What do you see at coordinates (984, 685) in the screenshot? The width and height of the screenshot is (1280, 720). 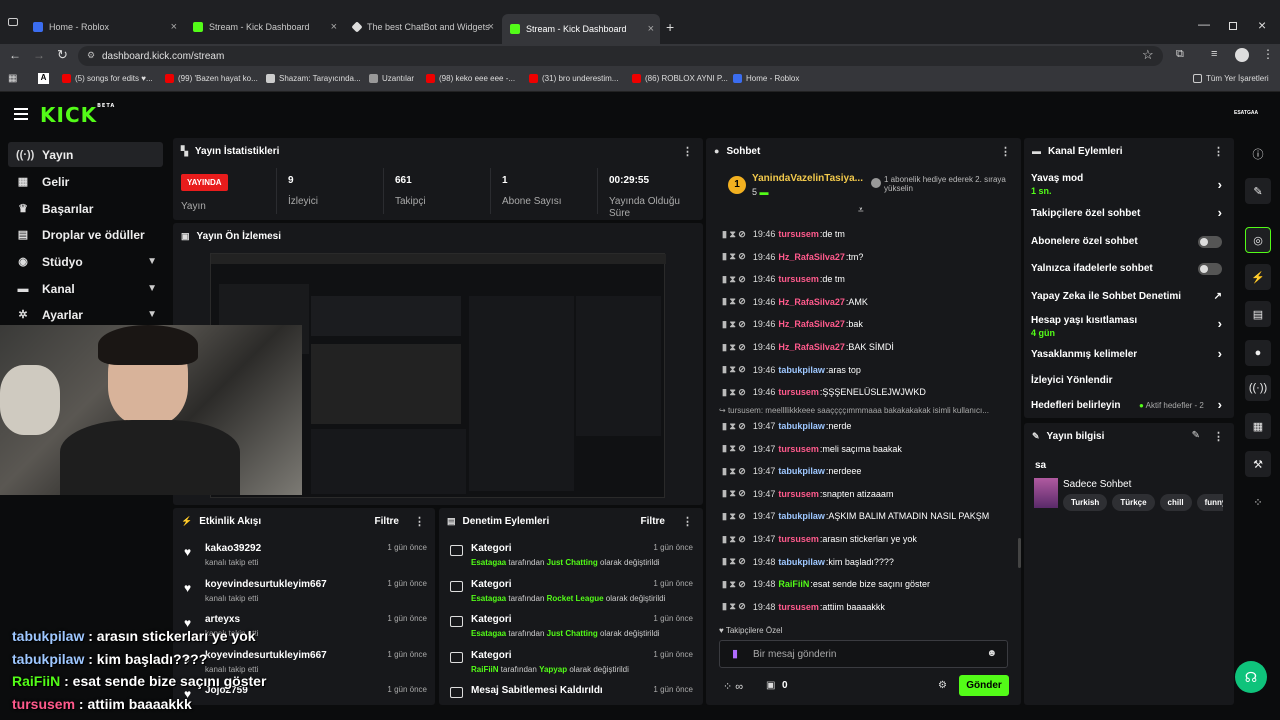 I see `send-button: Gönder` at bounding box center [984, 685].